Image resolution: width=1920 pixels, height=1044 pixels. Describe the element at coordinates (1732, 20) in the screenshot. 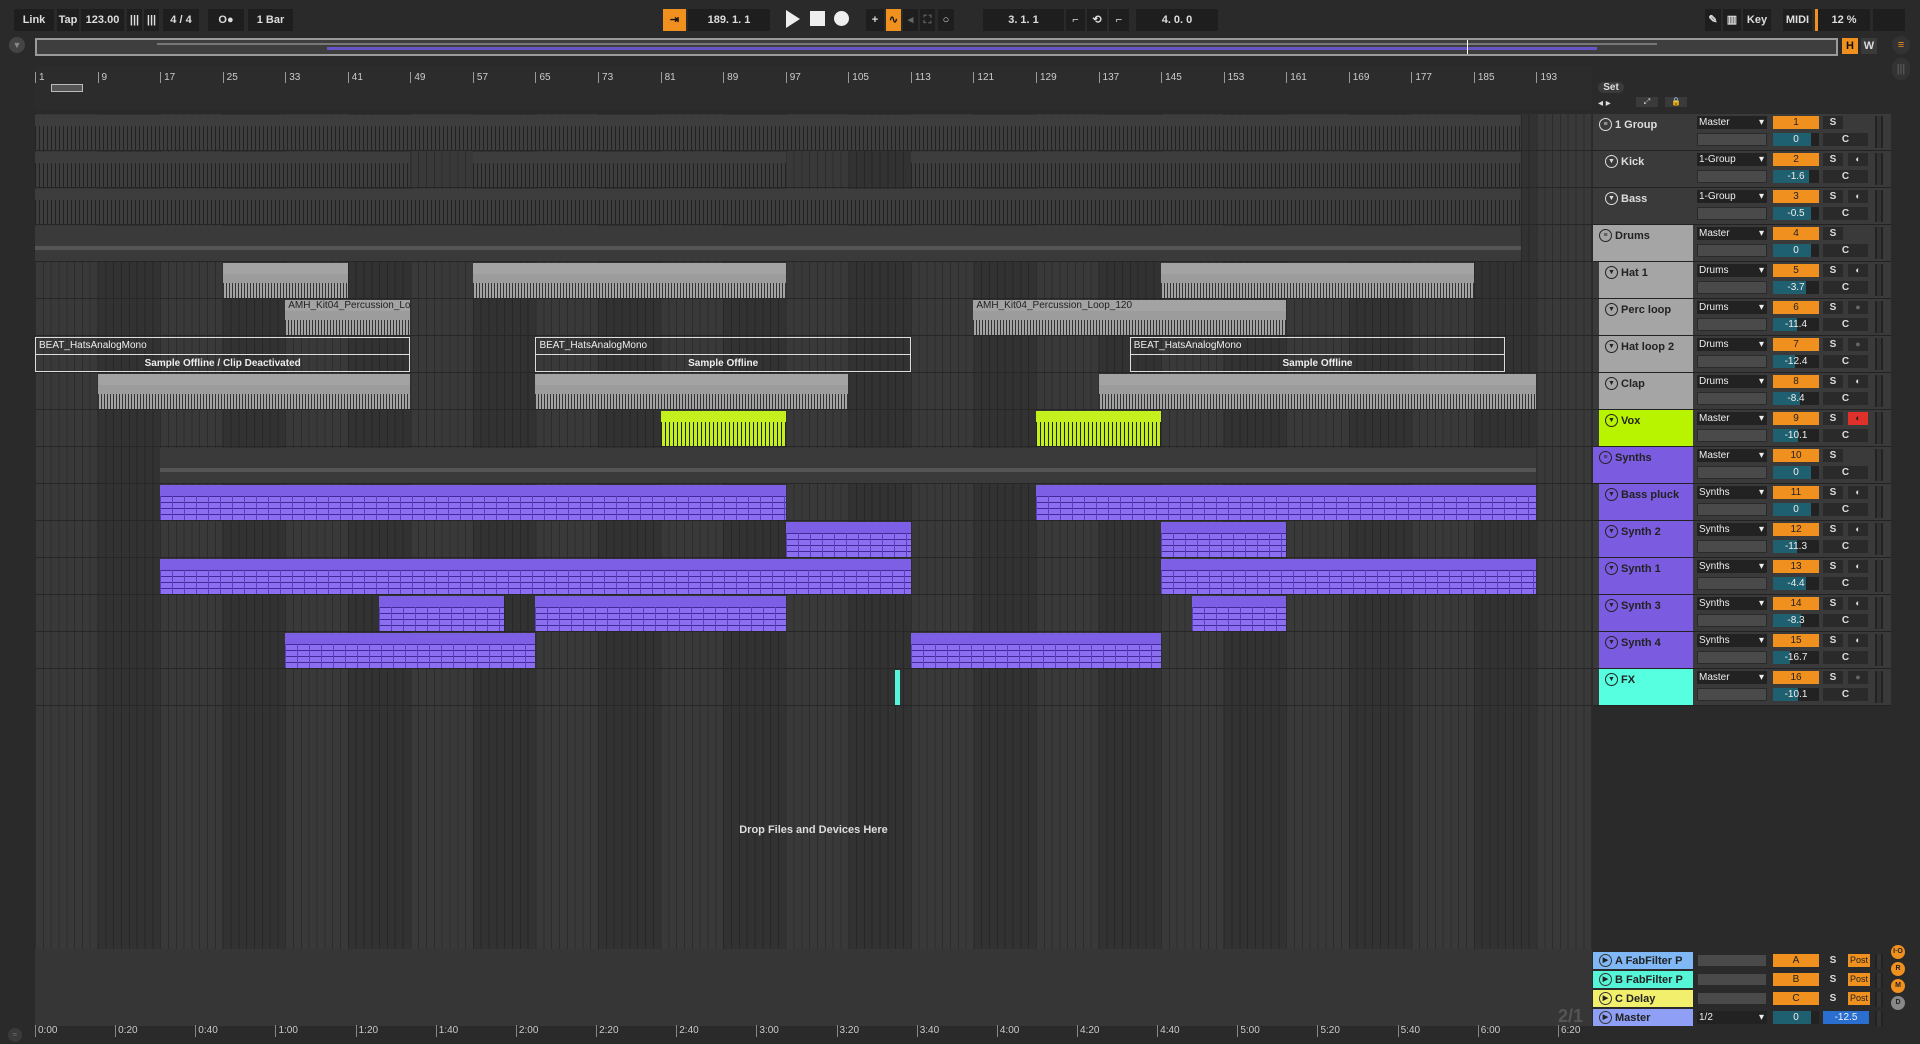

I see `keyboard-icon: ▥` at that location.